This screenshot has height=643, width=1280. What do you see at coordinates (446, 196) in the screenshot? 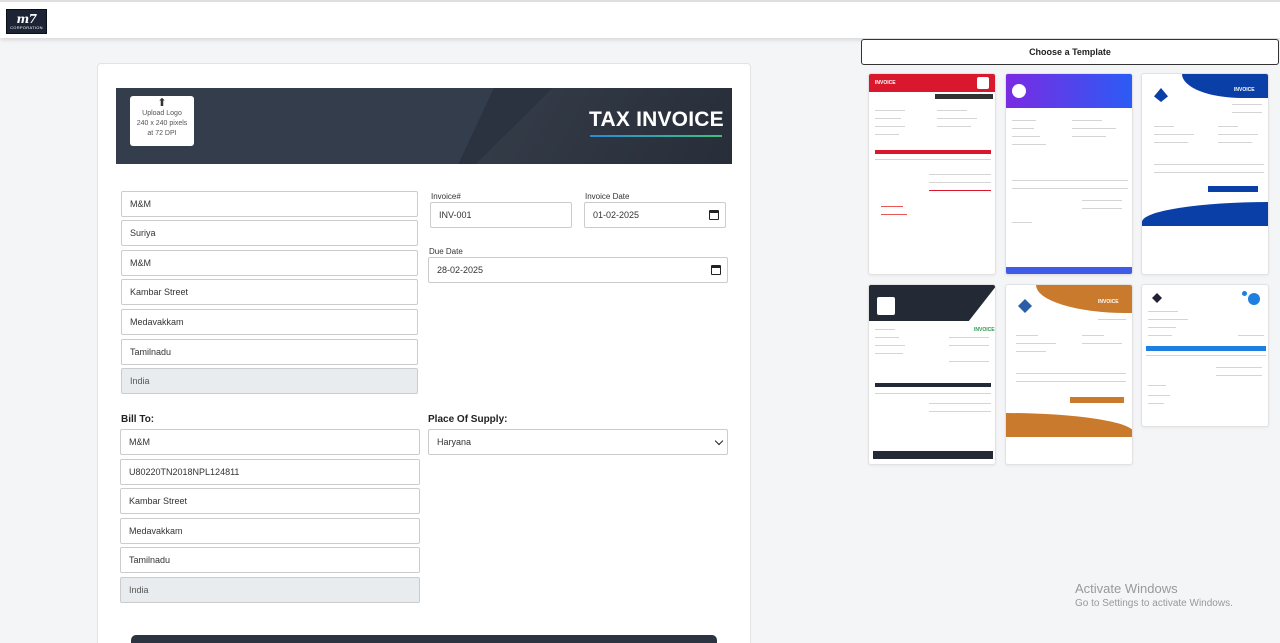
I see `invoice-number-label: Invoice#` at bounding box center [446, 196].